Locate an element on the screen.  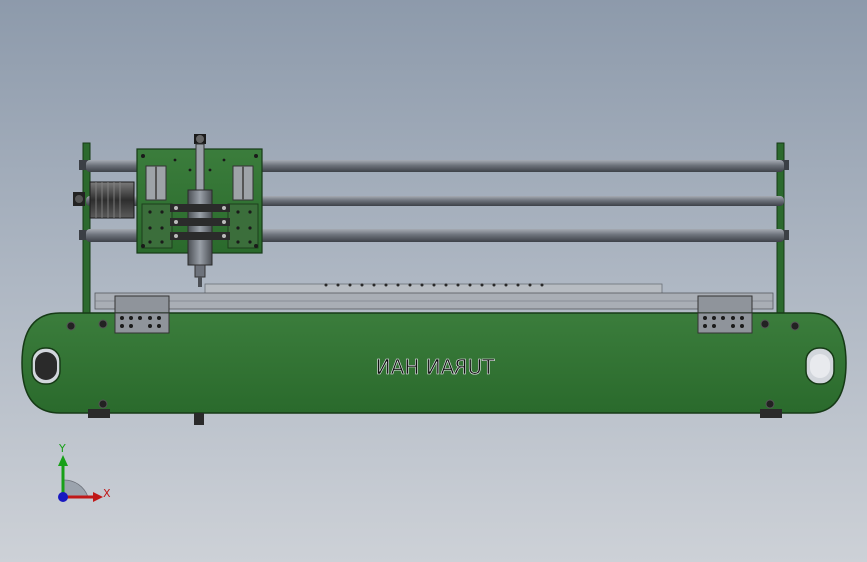
x-stepper-motor is located at coordinates (104, 200).